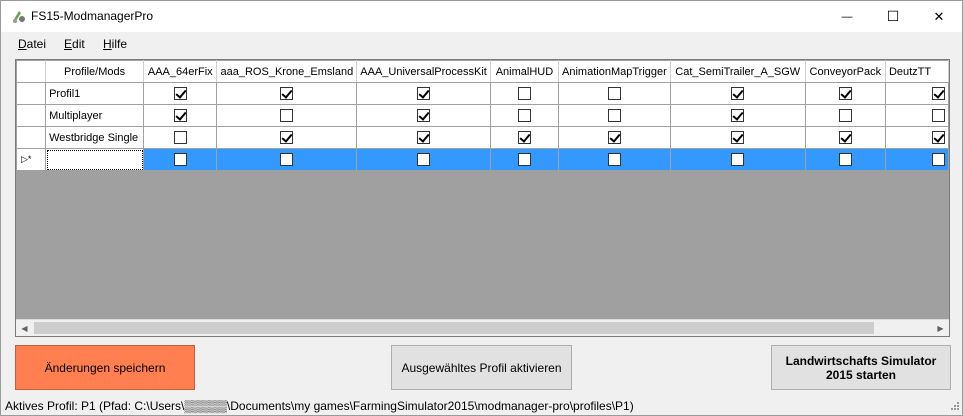  What do you see at coordinates (954, 407) in the screenshot?
I see `resize-grip-icon` at bounding box center [954, 407].